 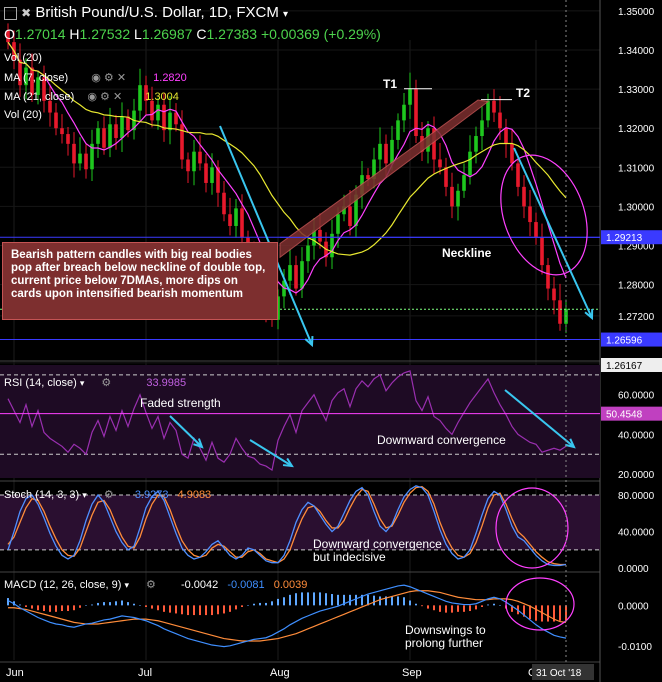 I want to click on rsi-legend-value: 33.9985, so click(x=166, y=383).